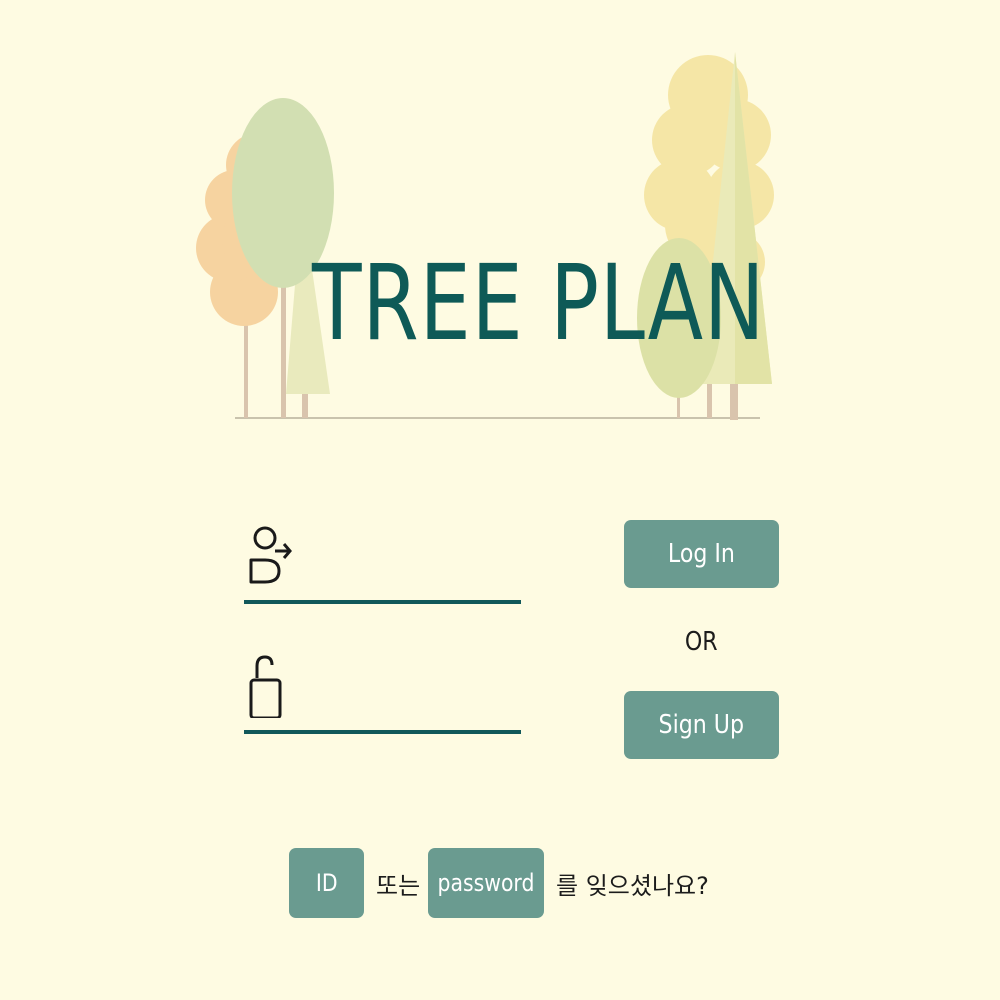 This screenshot has height=1000, width=1000. I want to click on forgot-question-text: 를 잊으셨나요?, so click(632, 886).